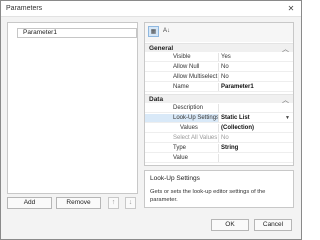 This screenshot has width=320, height=240. I want to click on description-title: Look-Up Settings, so click(175, 178).